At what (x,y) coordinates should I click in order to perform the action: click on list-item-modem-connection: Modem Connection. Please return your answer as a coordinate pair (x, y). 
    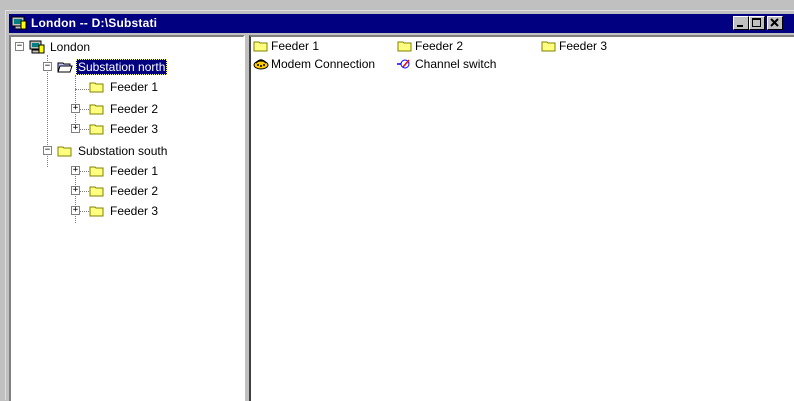
    Looking at the image, I should click on (314, 64).